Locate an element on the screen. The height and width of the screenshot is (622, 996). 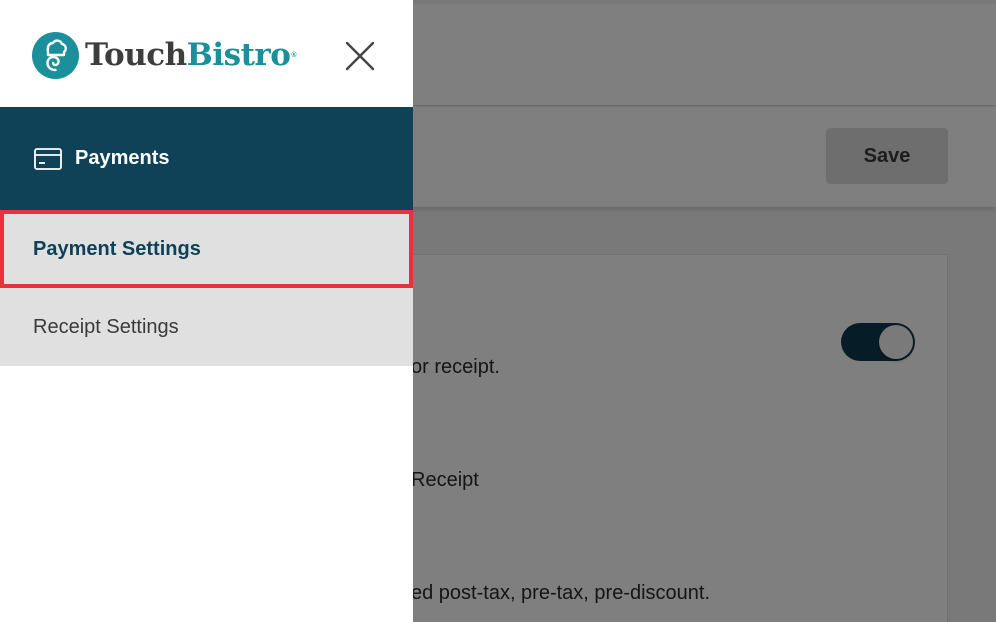
brand-wordmark-part-2: Bistro is located at coordinates (238, 55).